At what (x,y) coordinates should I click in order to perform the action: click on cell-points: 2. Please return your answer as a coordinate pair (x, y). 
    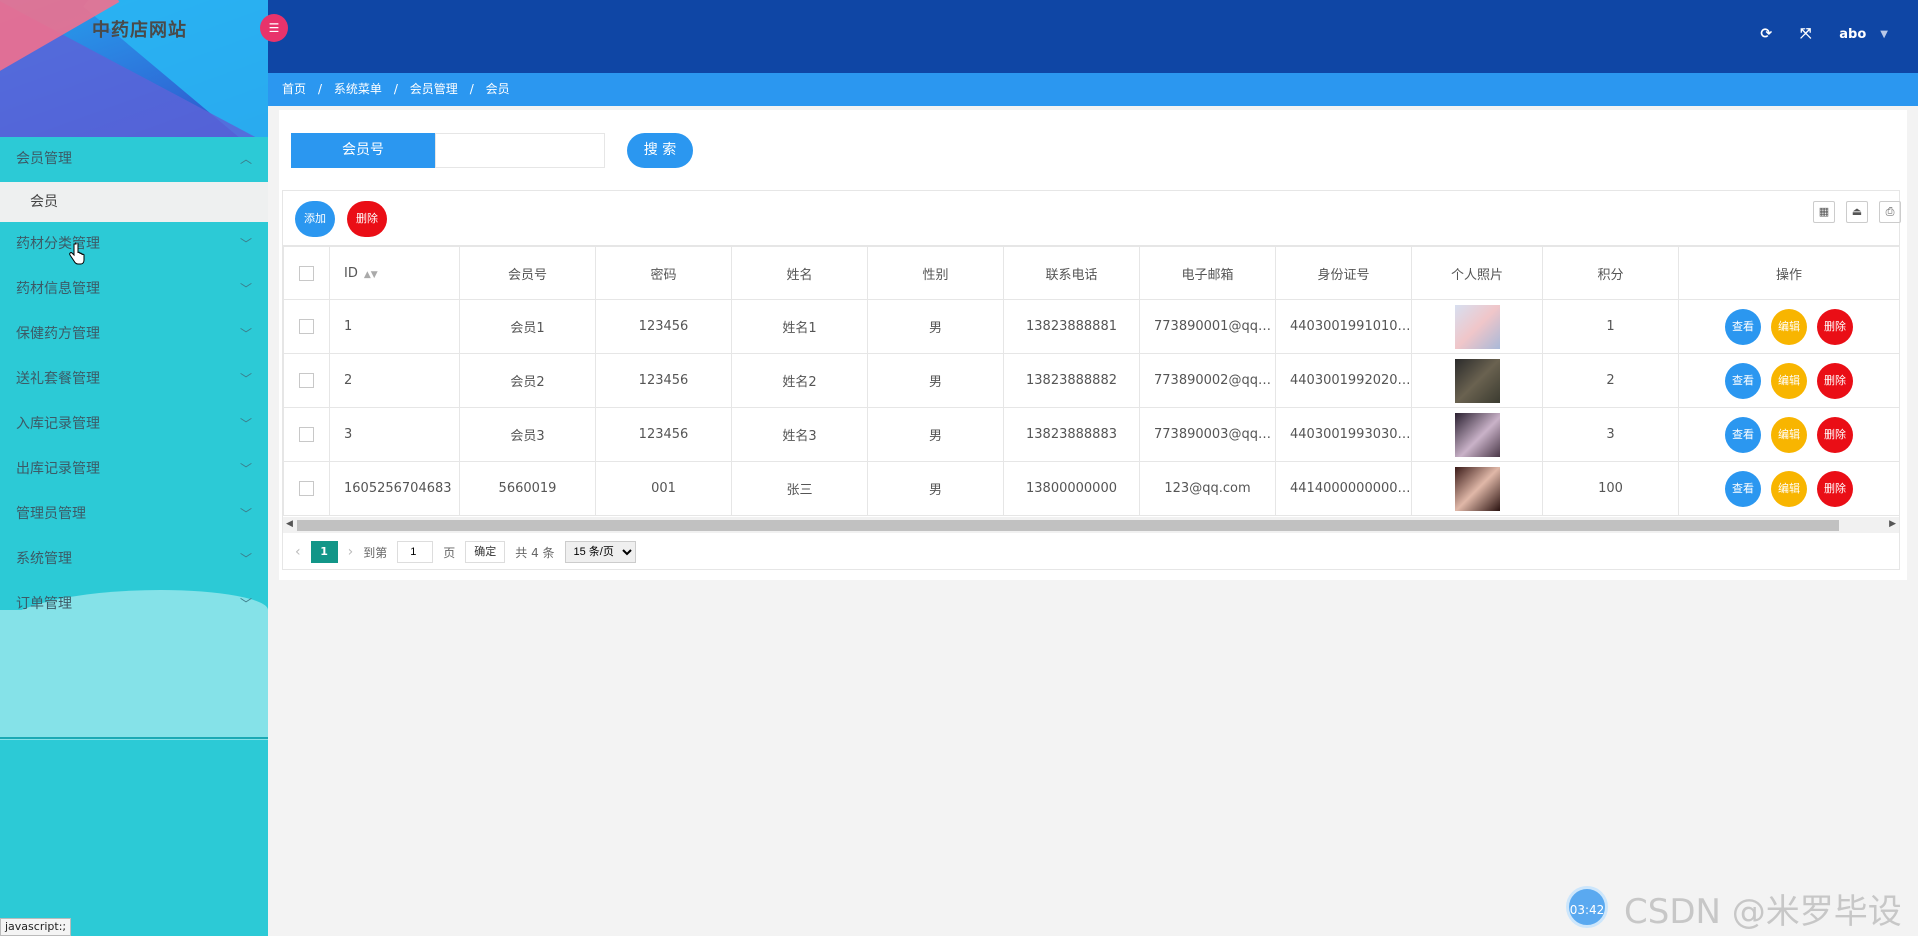
    Looking at the image, I should click on (1610, 380).